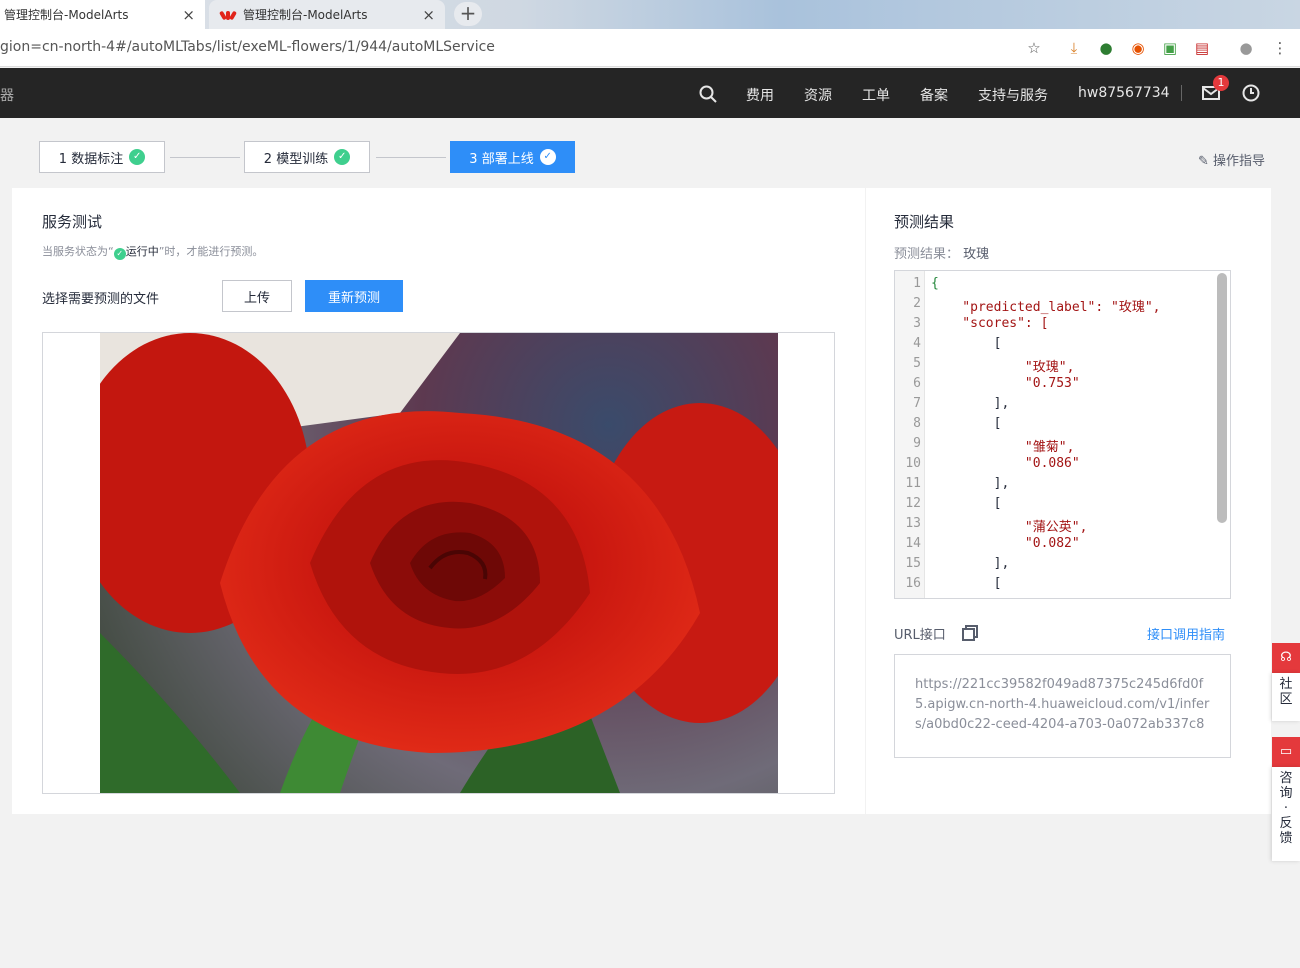  Describe the element at coordinates (7, 96) in the screenshot. I see `header-left-fragment: 器` at that location.